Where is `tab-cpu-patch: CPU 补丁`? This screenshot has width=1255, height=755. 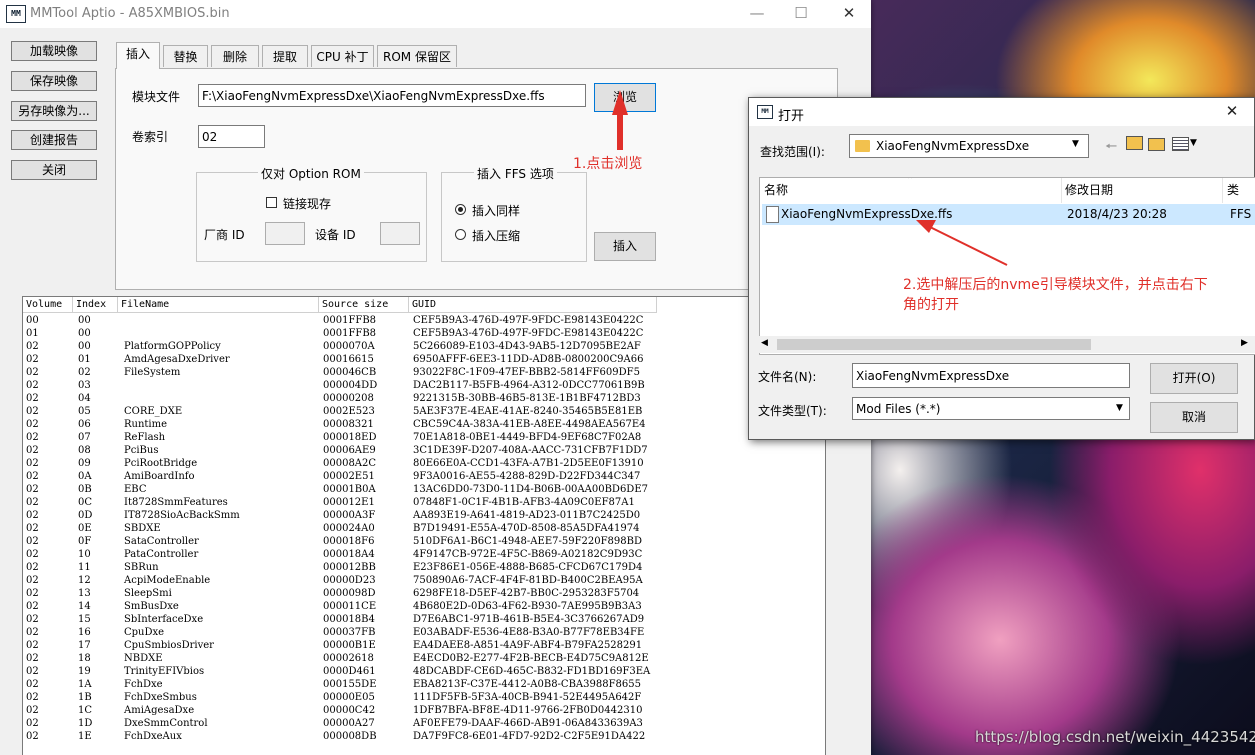 tab-cpu-patch: CPU 补丁 is located at coordinates (342, 56).